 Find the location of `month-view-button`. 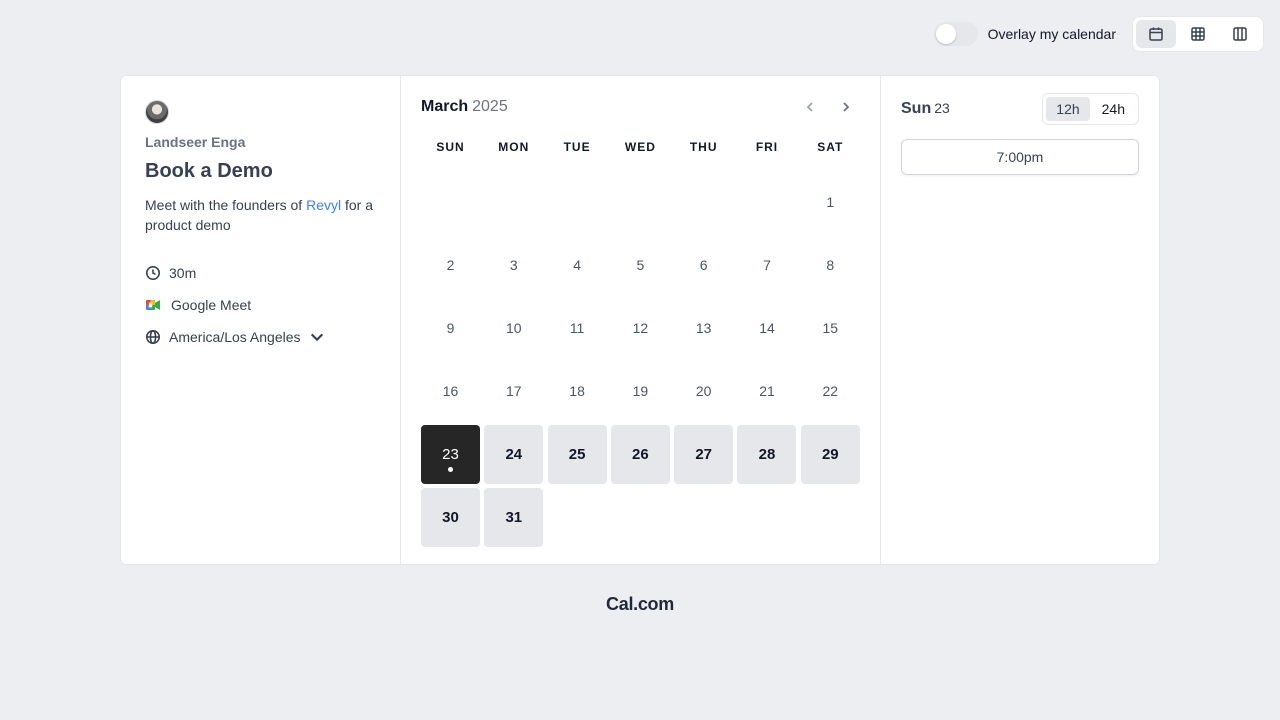

month-view-button is located at coordinates (1156, 34).